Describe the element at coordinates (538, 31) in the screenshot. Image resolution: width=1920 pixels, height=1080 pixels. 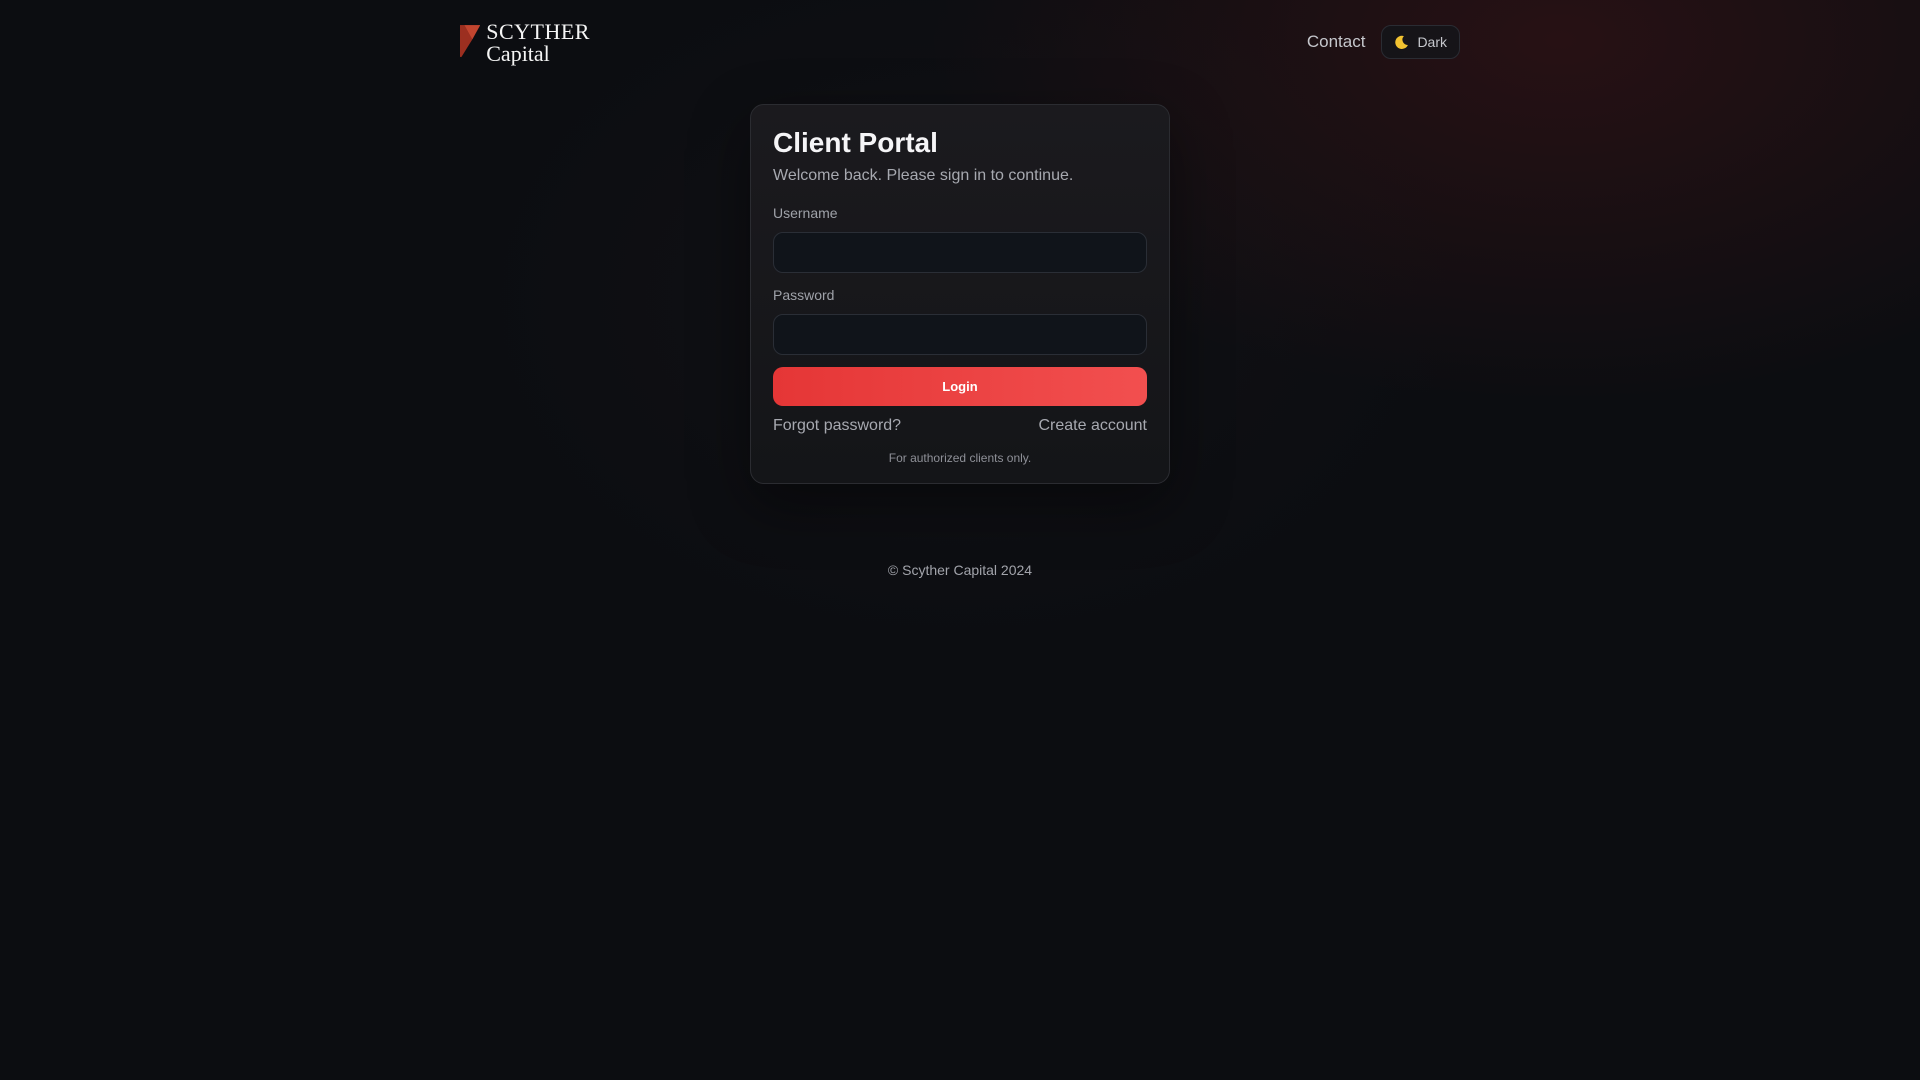
I see `brand-name-line1: SCYTHER` at that location.